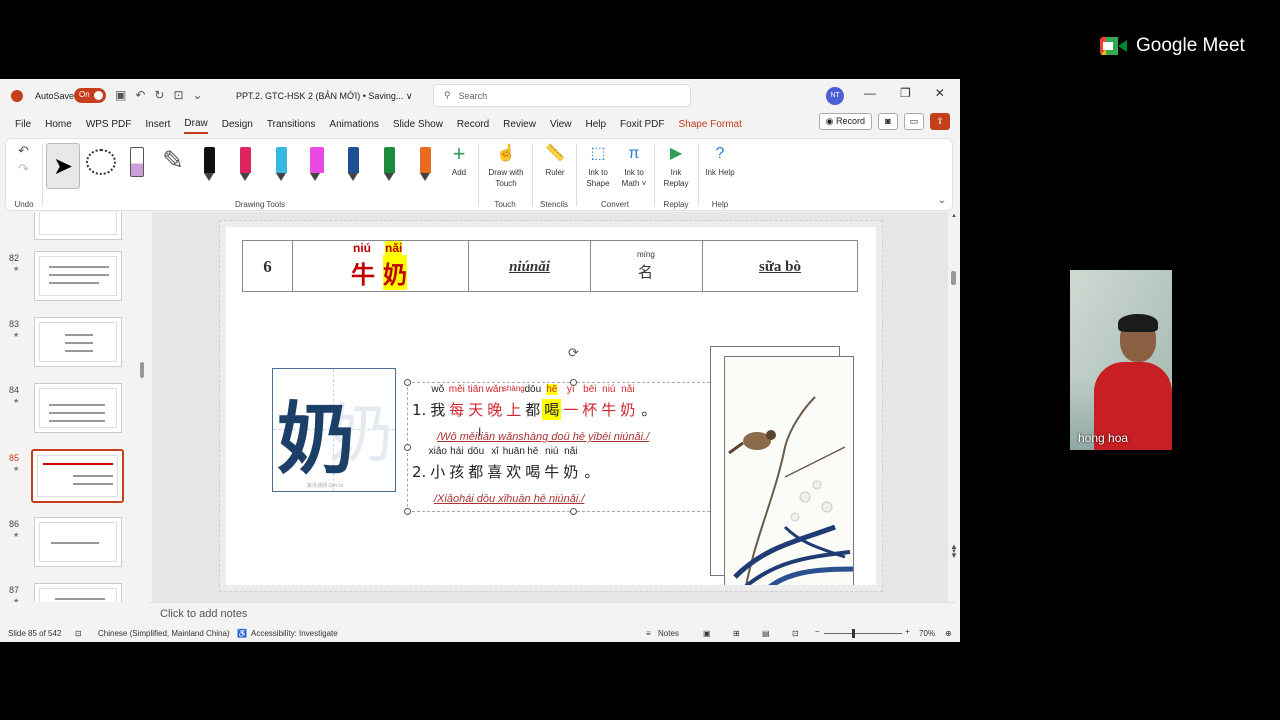  I want to click on notes-pane: Click to add notes, so click(552, 613).